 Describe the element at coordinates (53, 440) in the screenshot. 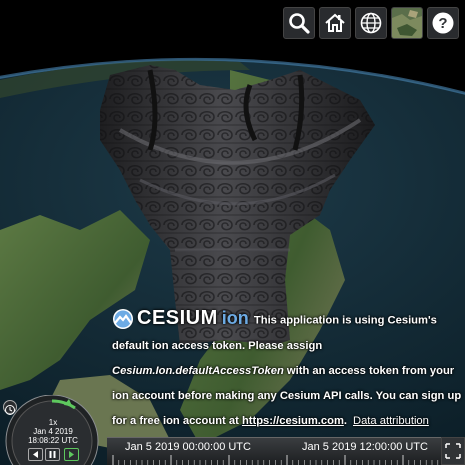

I see `animation-time: 18:08:22 UTC` at that location.